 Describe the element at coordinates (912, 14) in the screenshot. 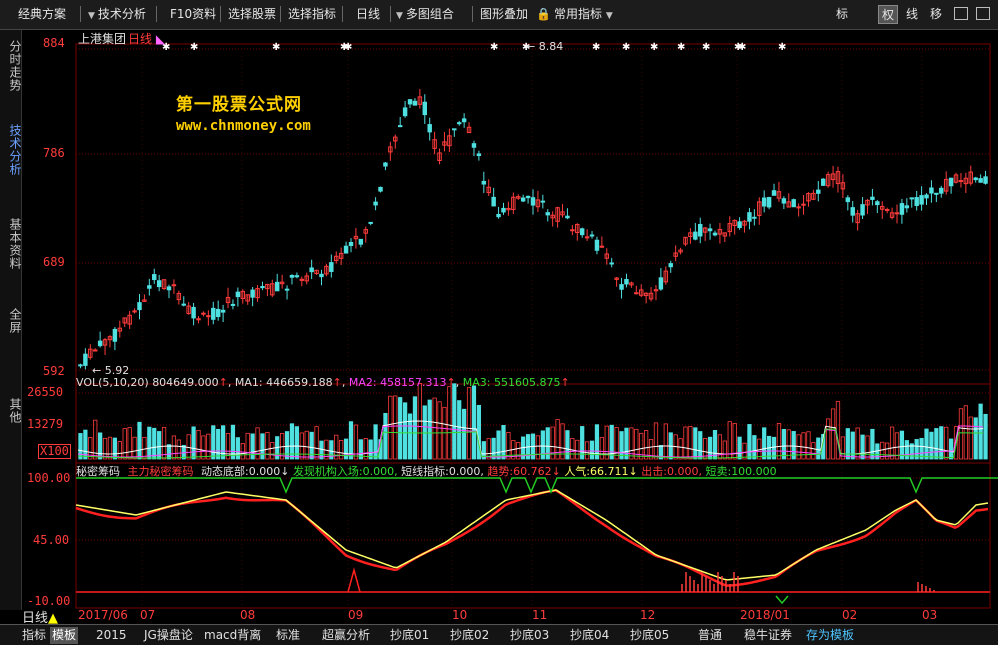

I see `line-button: 线` at that location.